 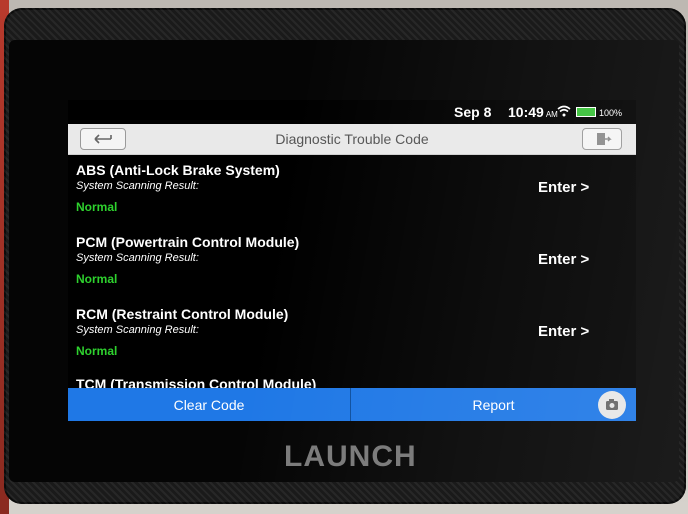 I want to click on battery-percent: 100%, so click(x=611, y=113).